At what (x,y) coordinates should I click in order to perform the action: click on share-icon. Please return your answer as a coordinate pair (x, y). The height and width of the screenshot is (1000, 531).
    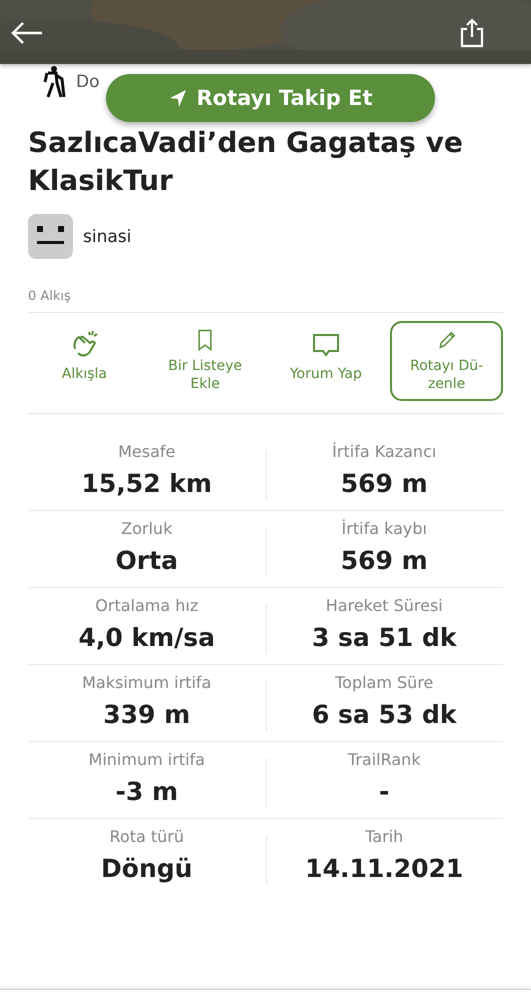
    Looking at the image, I should click on (472, 33).